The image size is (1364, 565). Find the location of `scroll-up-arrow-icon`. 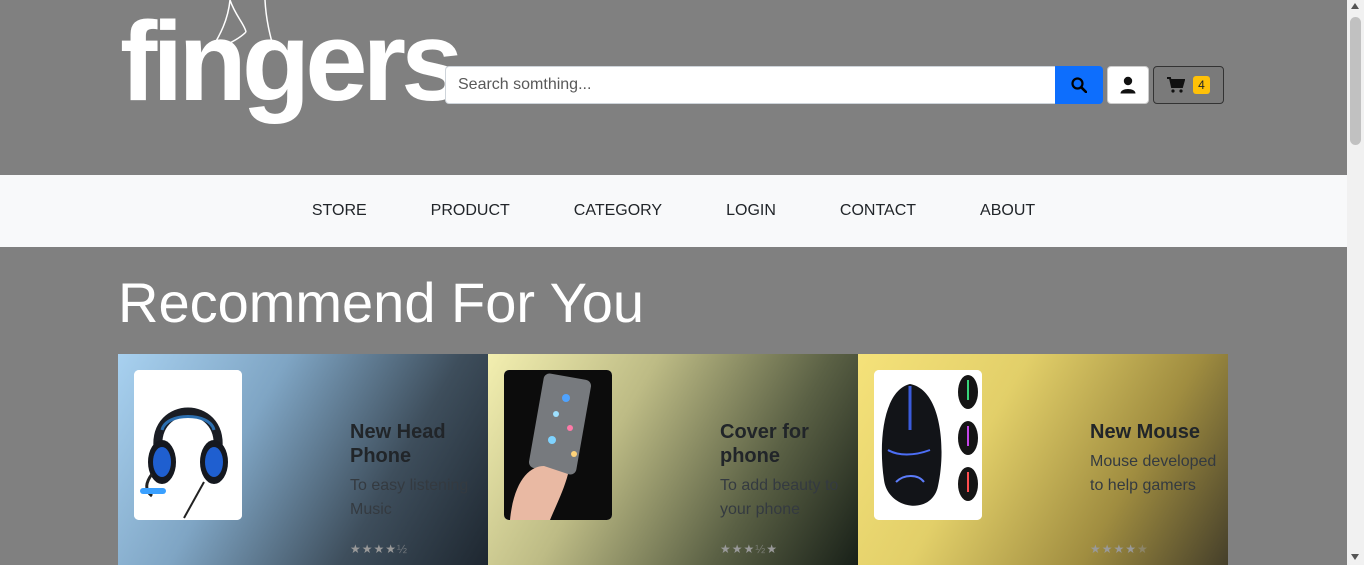

scroll-up-arrow-icon is located at coordinates (1355, 6).